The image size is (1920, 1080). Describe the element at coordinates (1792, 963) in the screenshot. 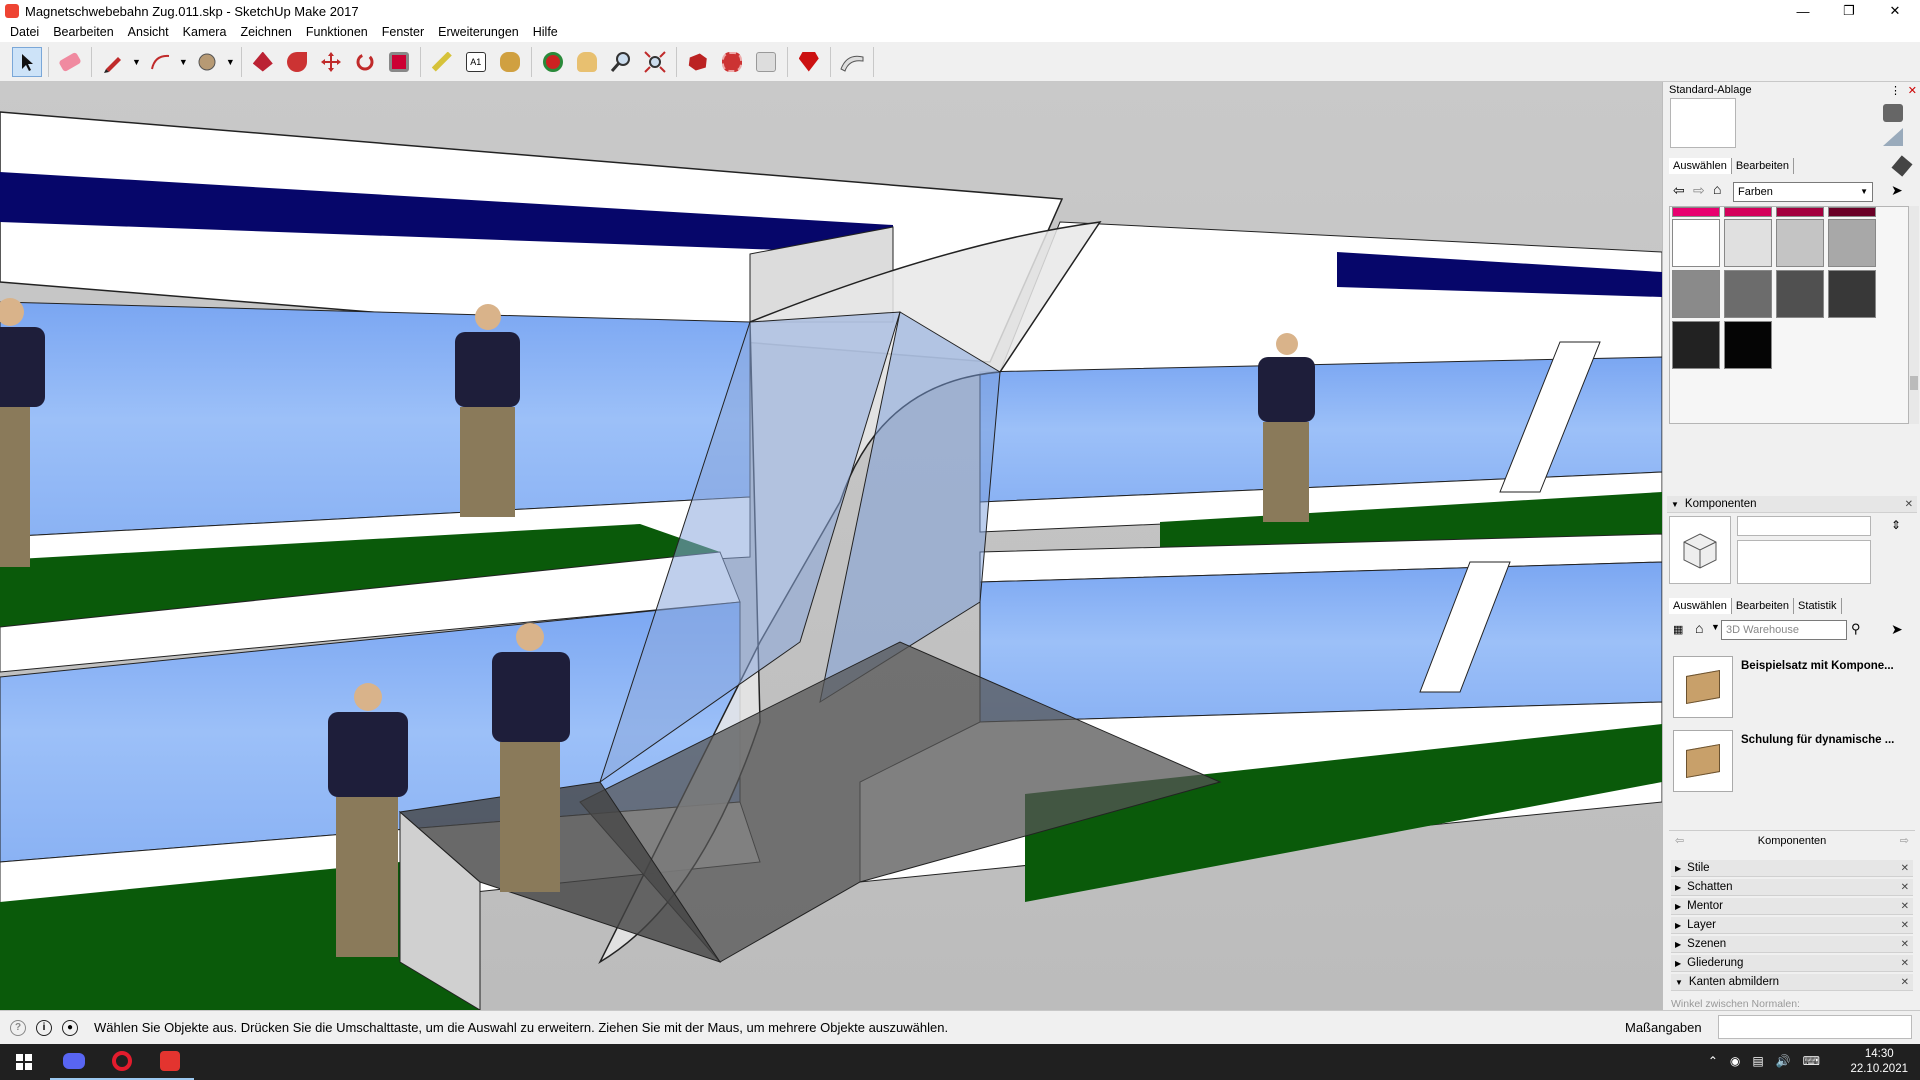

I see `panel-section-gliederung: ▶ Gliederung ✕` at that location.